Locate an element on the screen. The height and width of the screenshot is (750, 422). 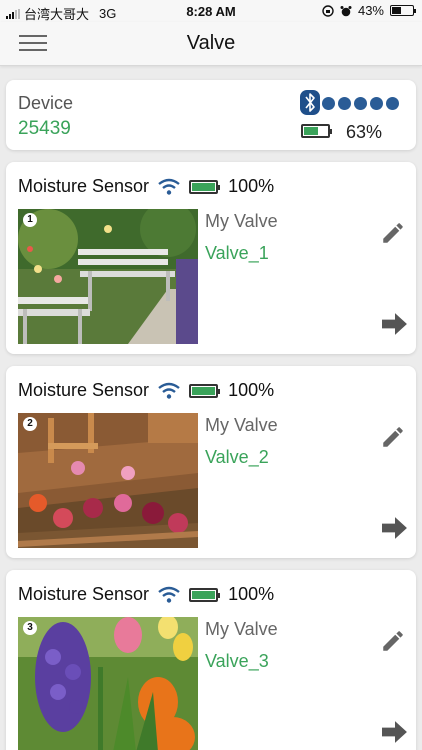
bluetooth-icon is located at coordinates (310, 102).